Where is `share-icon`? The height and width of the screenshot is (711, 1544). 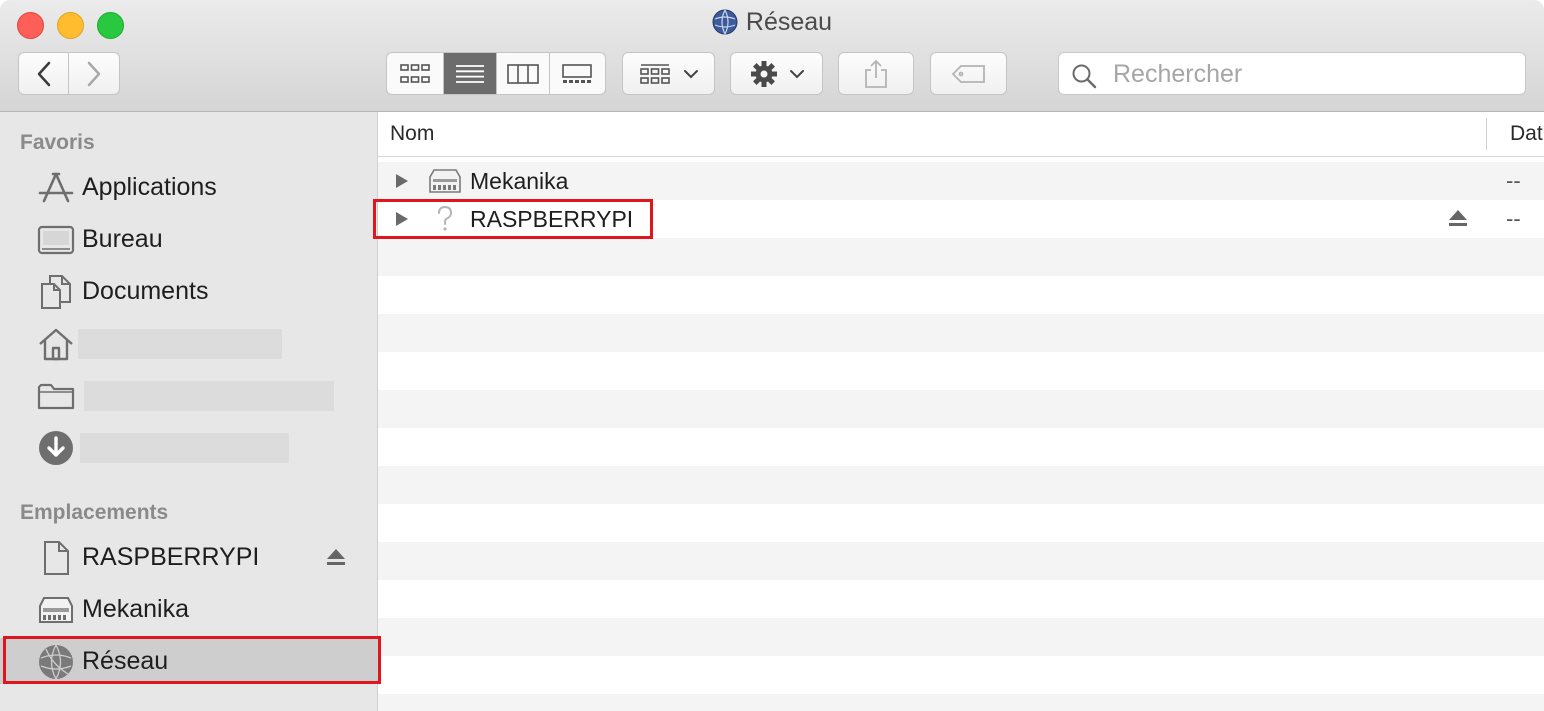
share-icon is located at coordinates (876, 73).